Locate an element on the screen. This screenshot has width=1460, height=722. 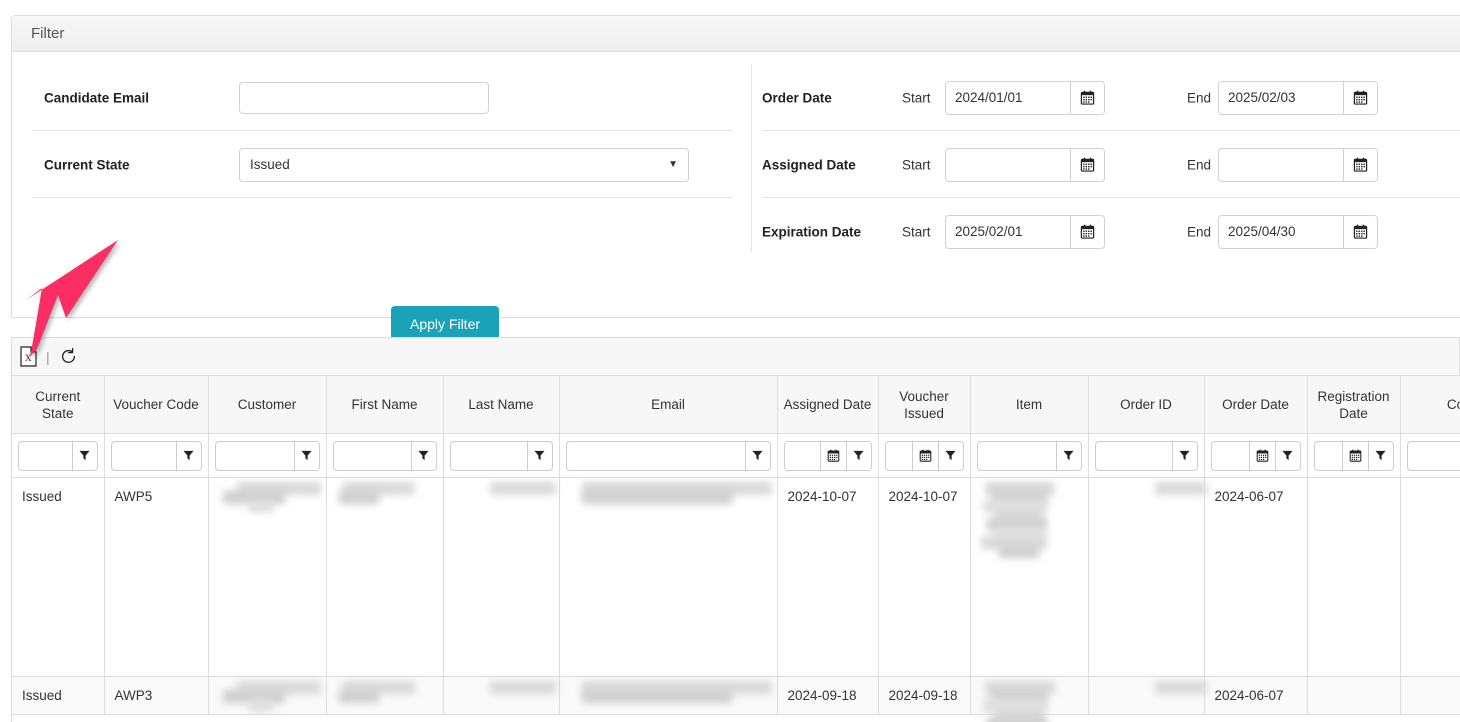
filter-input-order_id is located at coordinates (1133, 455).